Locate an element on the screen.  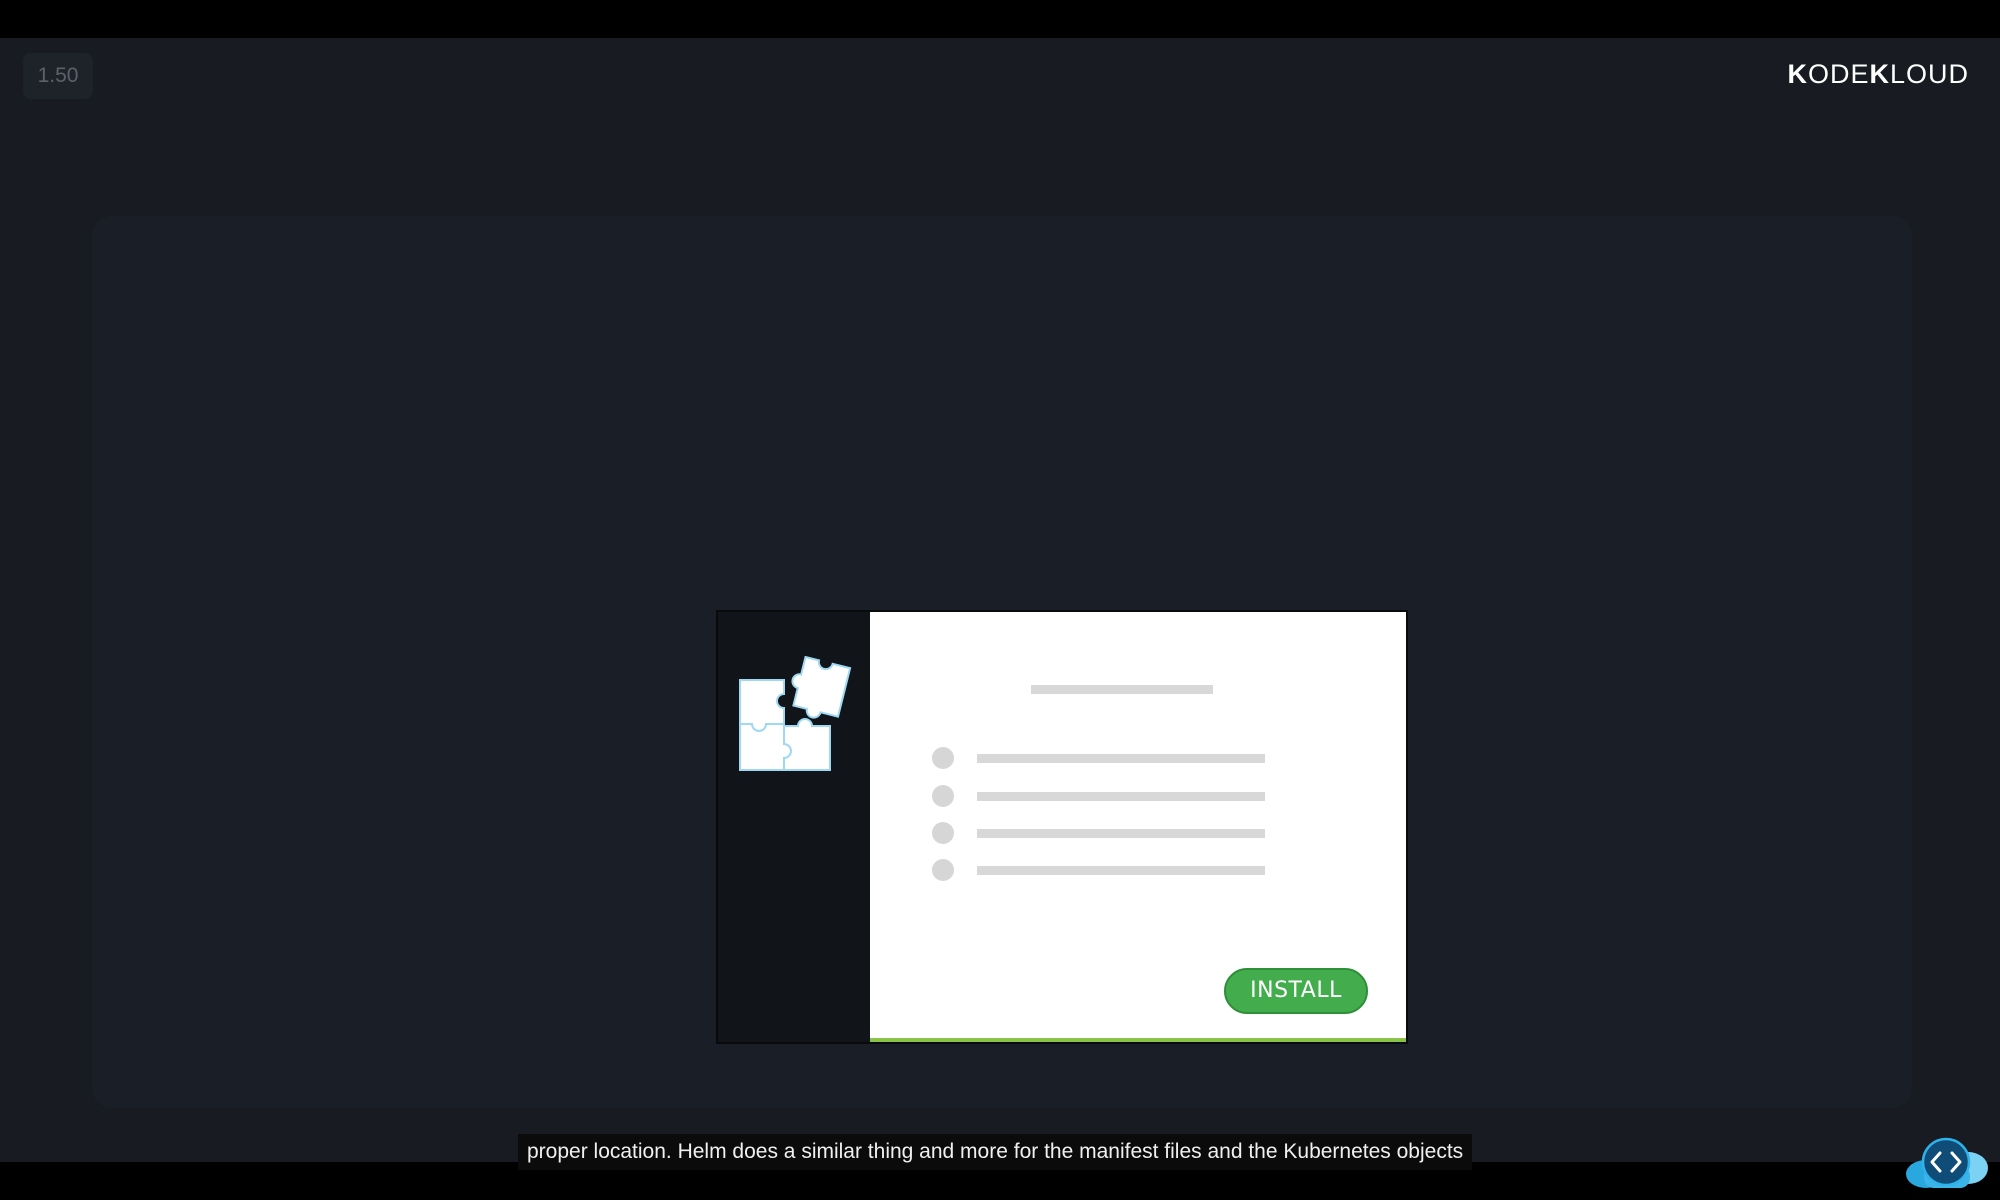
installer-window: INSTALL is located at coordinates (1062, 827).